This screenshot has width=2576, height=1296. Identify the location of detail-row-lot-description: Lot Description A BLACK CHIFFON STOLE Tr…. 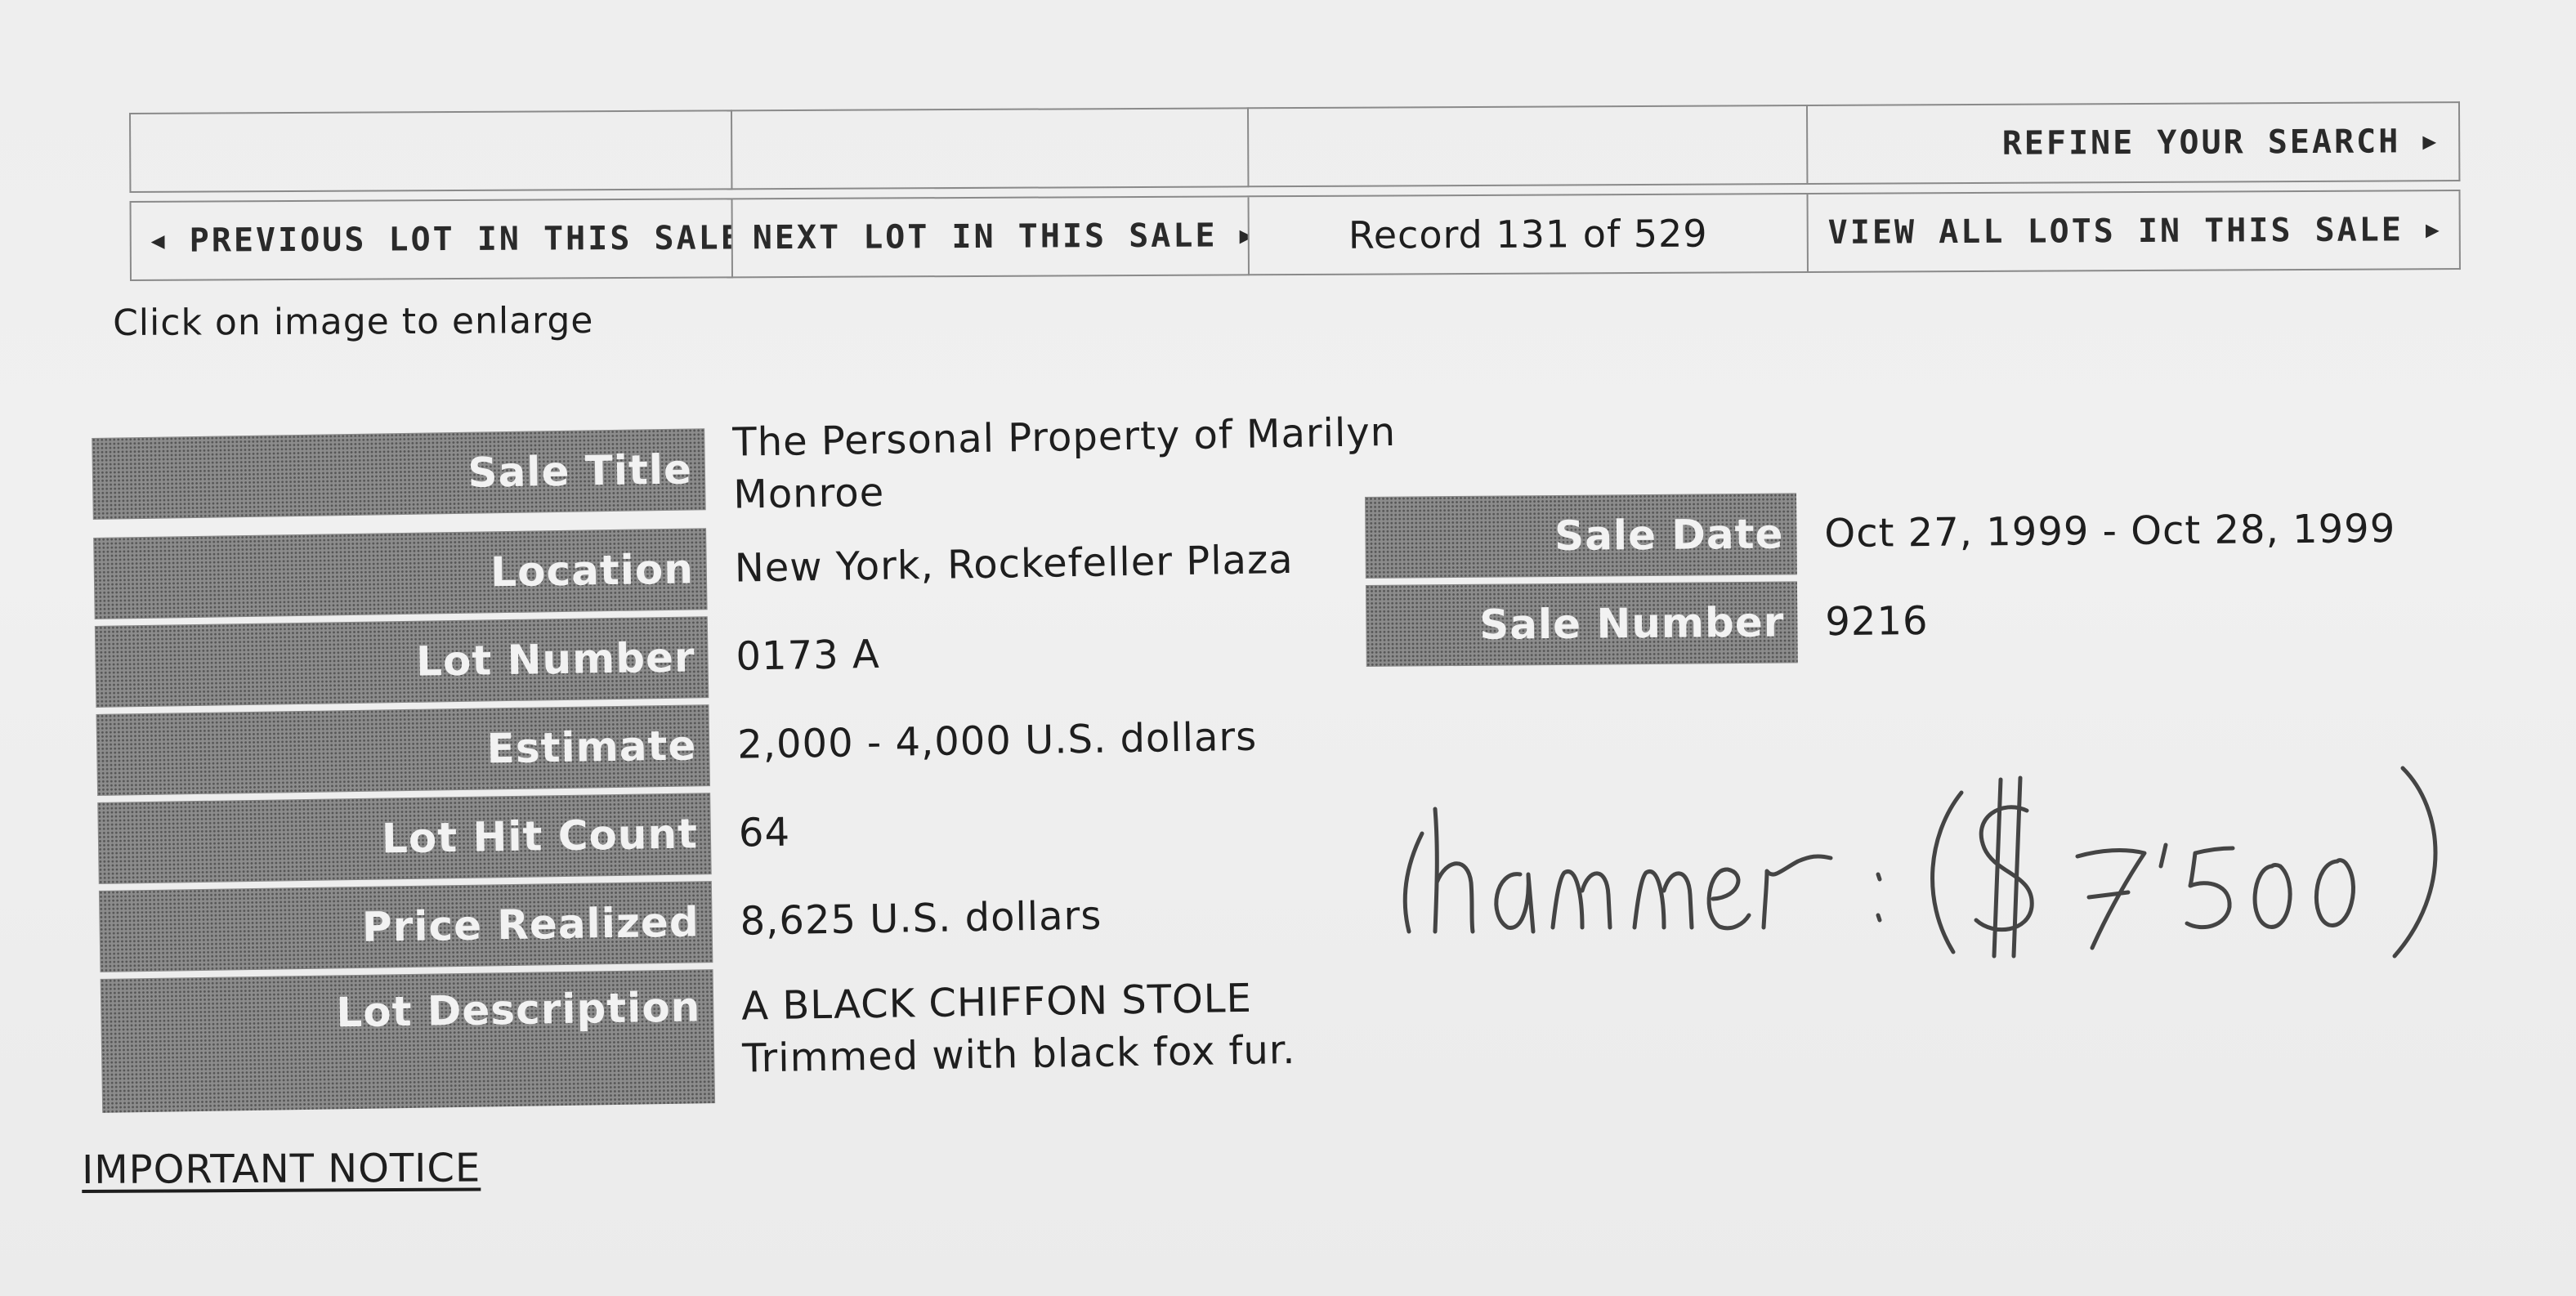
(755, 1036).